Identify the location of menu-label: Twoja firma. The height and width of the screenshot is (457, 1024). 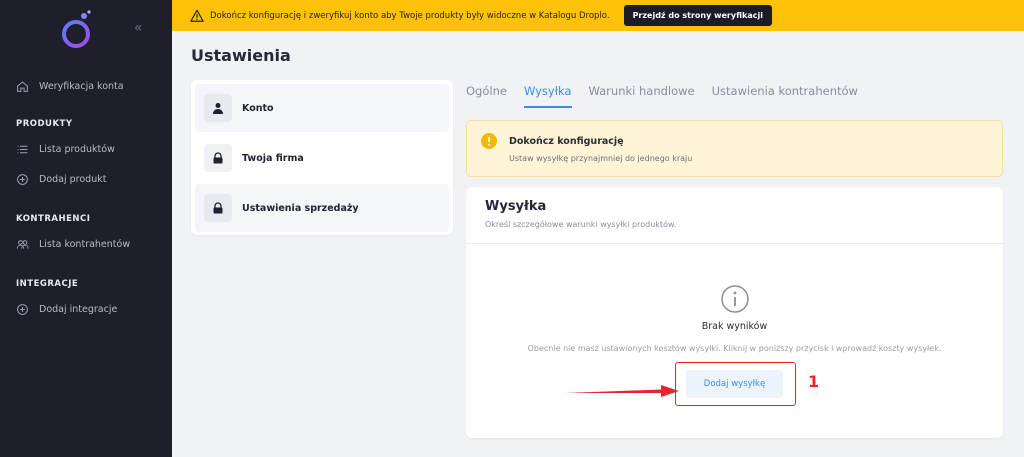
(273, 158).